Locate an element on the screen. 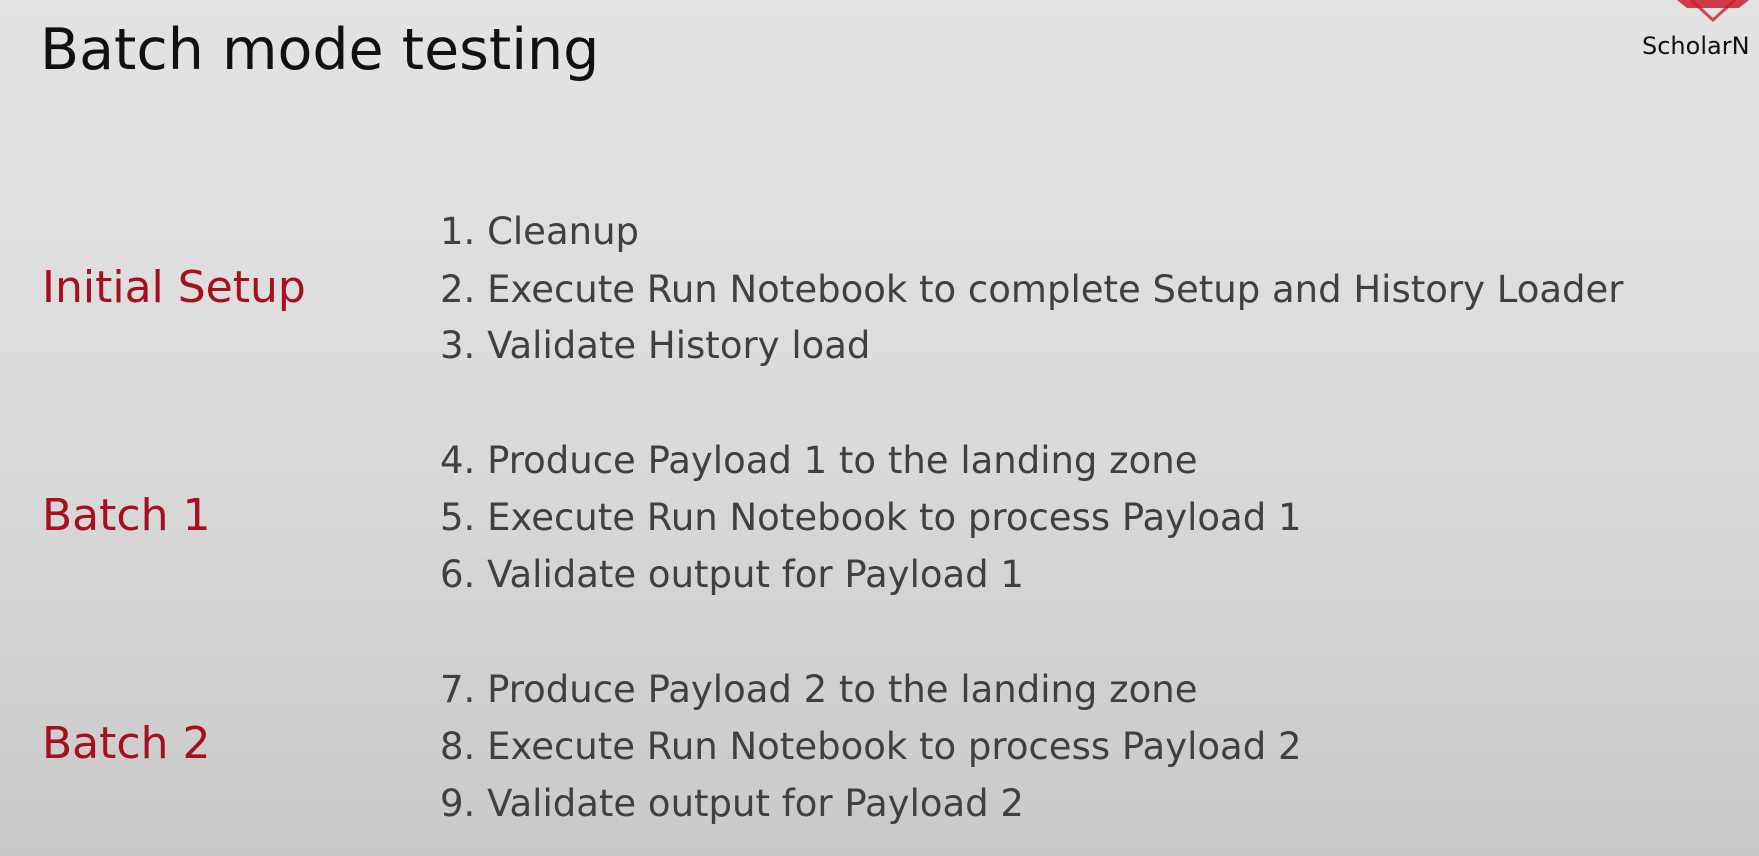 The image size is (1759, 856). section-label-batch-2: Batch 2 is located at coordinates (126, 743).